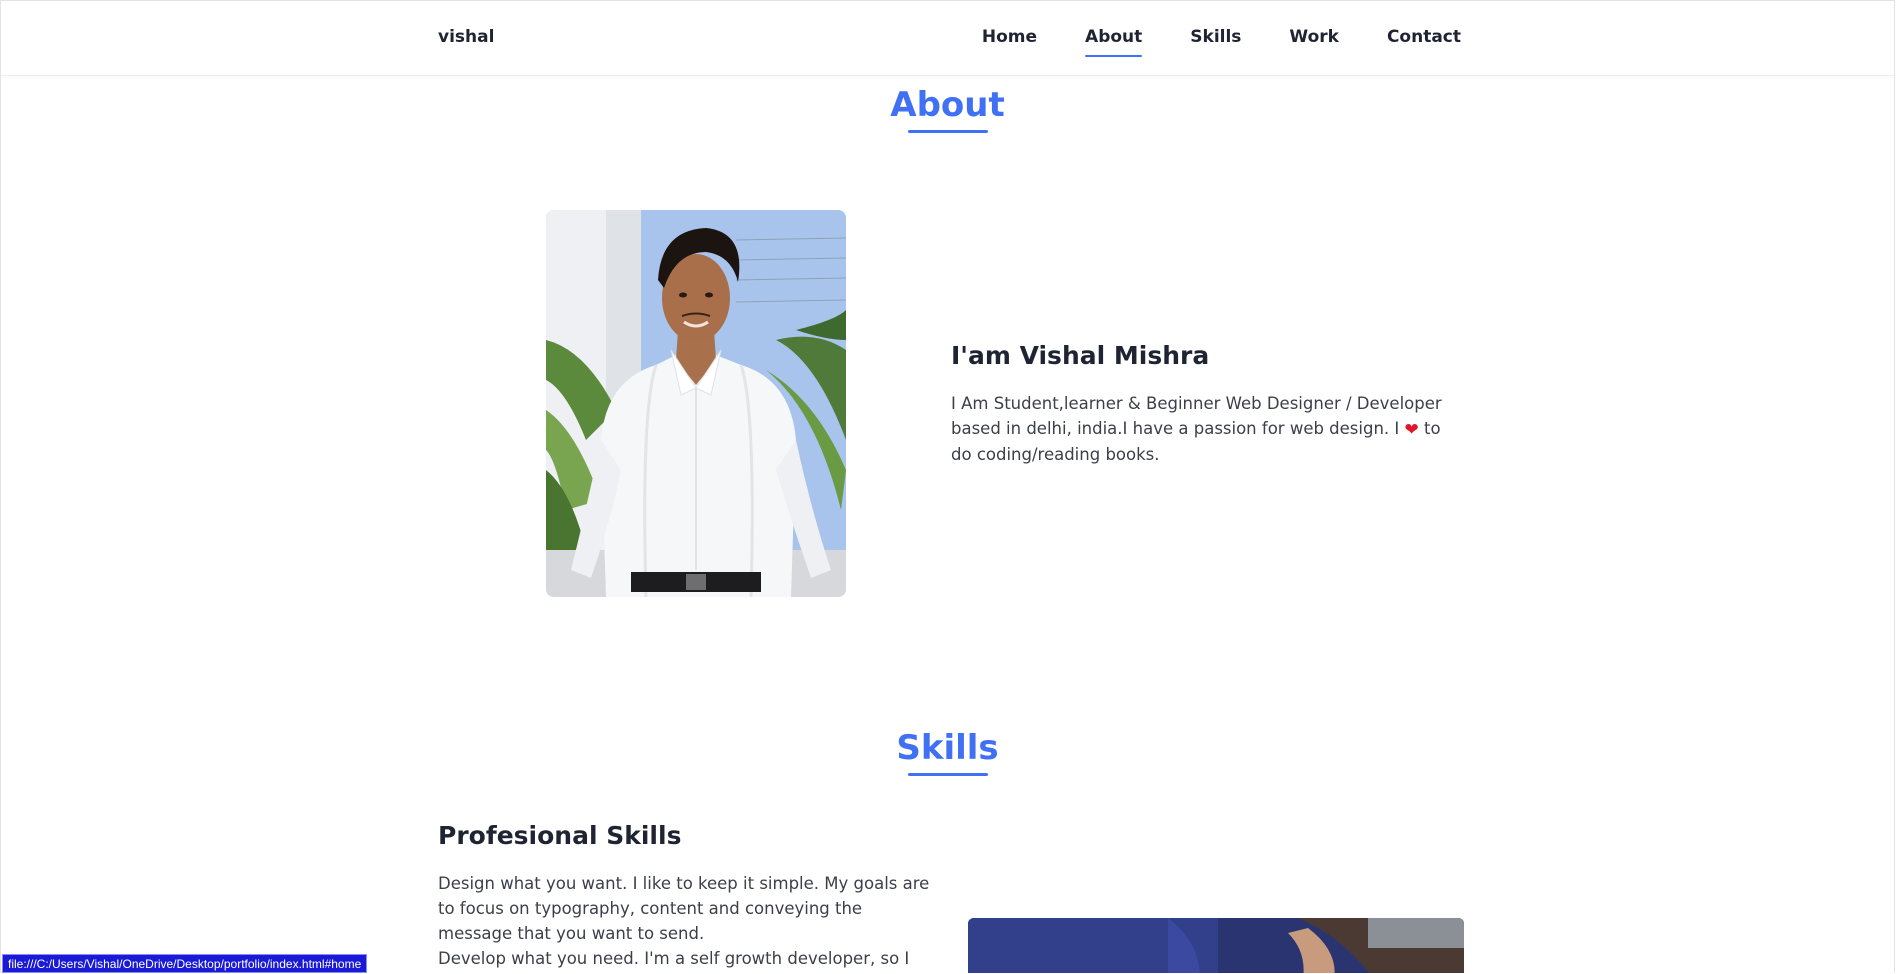 This screenshot has height=974, width=1897. What do you see at coordinates (1080, 355) in the screenshot?
I see `about-name-heading: I'am Vishal Mishra` at bounding box center [1080, 355].